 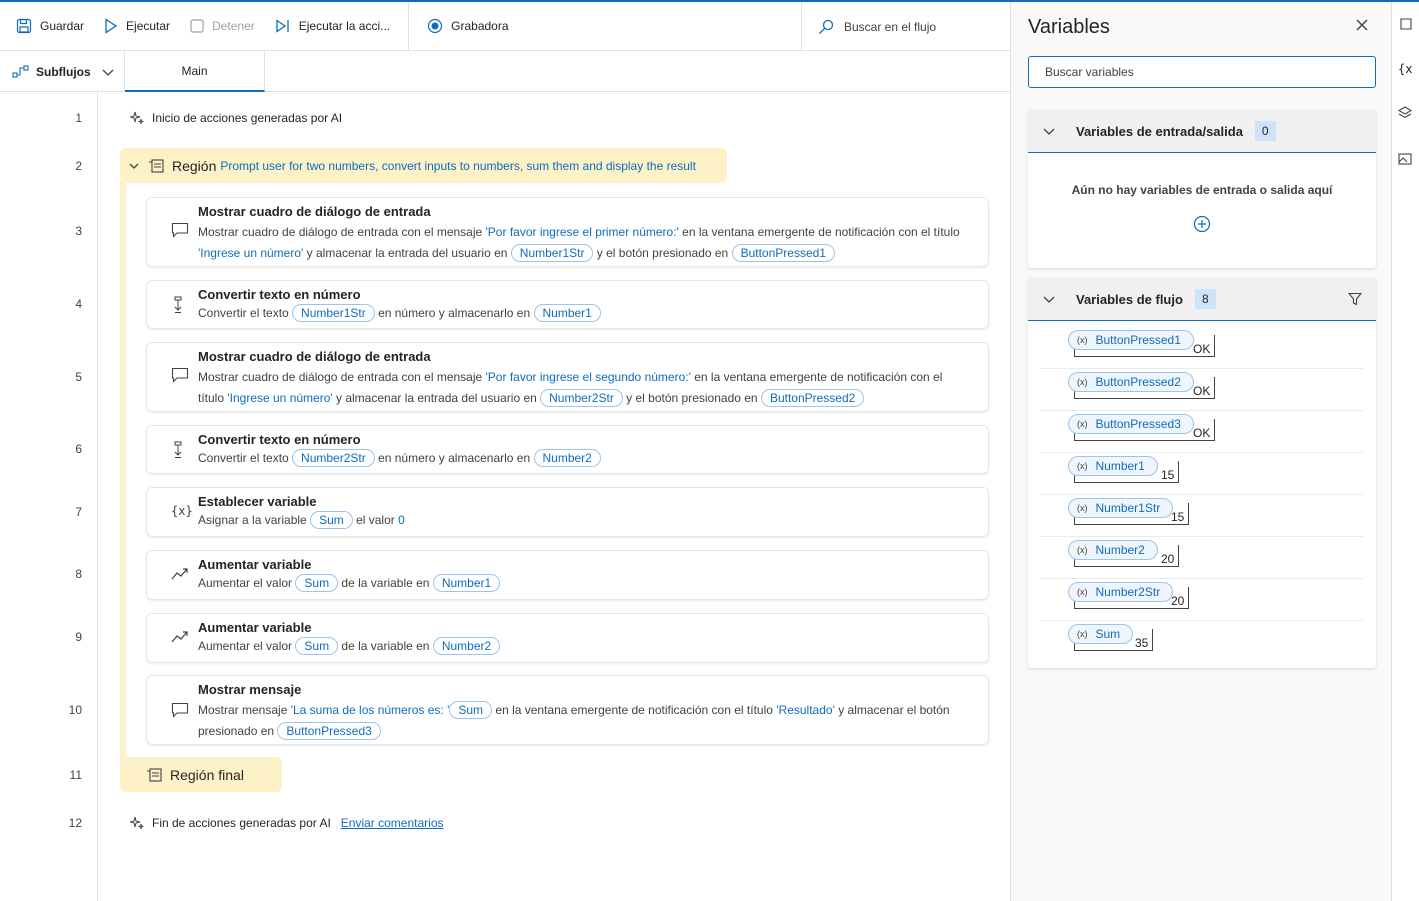 I want to click on variable-chip: (x) Number2Str, so click(x=1121, y=592).